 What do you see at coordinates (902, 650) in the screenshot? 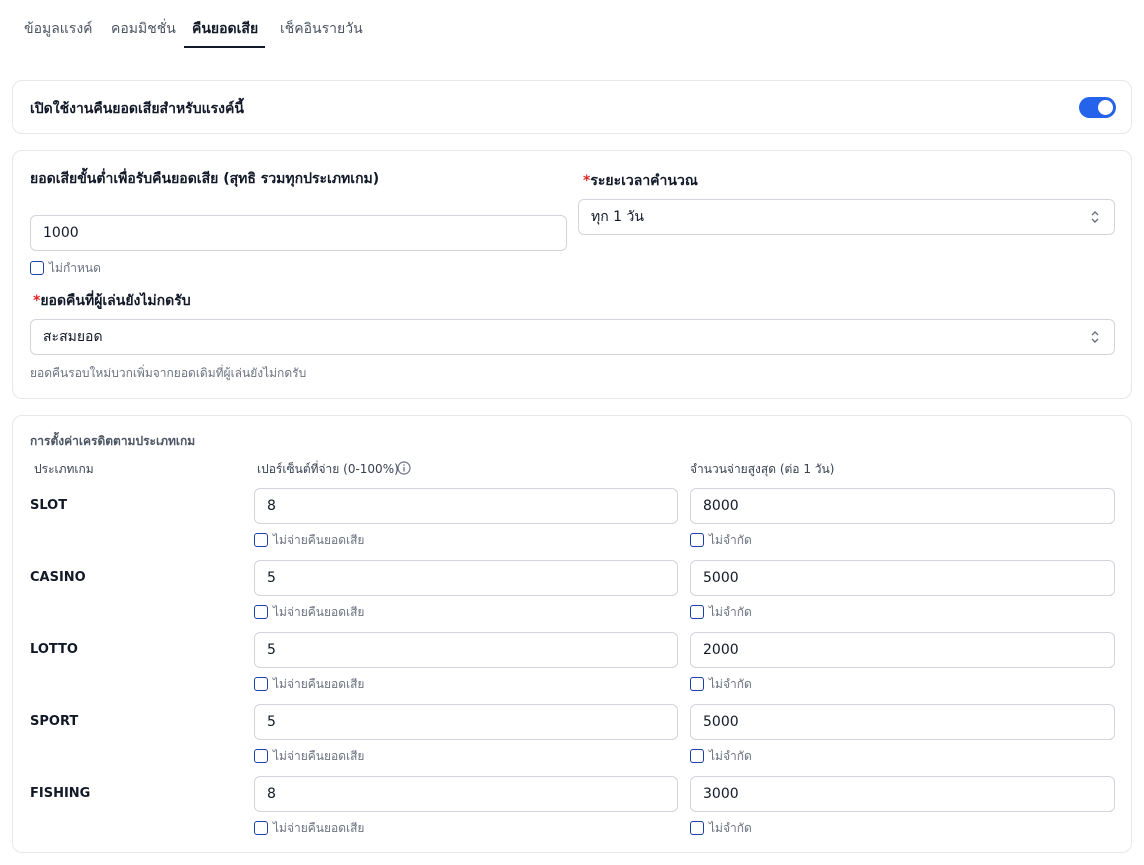
I see `max-payout-input: 2000` at bounding box center [902, 650].